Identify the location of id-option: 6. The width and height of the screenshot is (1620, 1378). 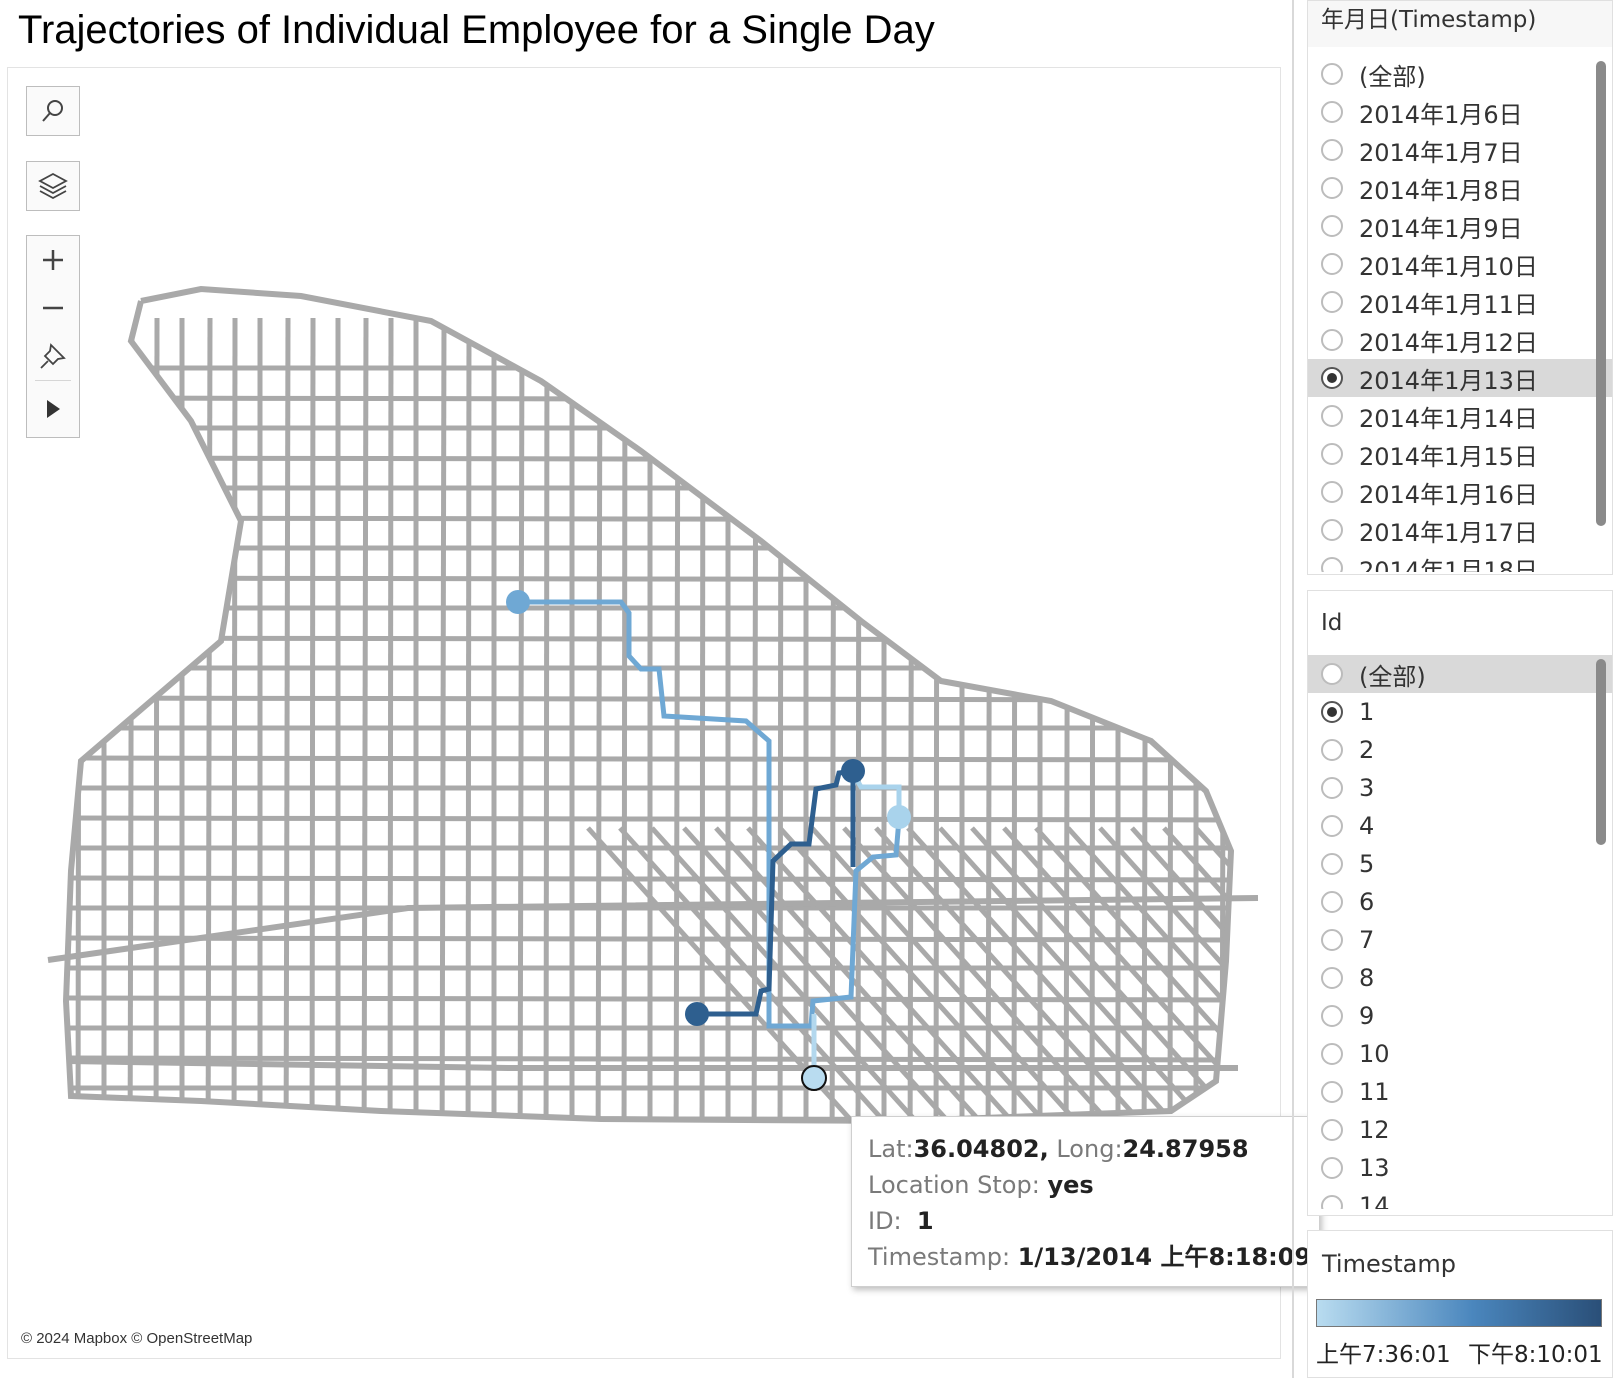
(1460, 902).